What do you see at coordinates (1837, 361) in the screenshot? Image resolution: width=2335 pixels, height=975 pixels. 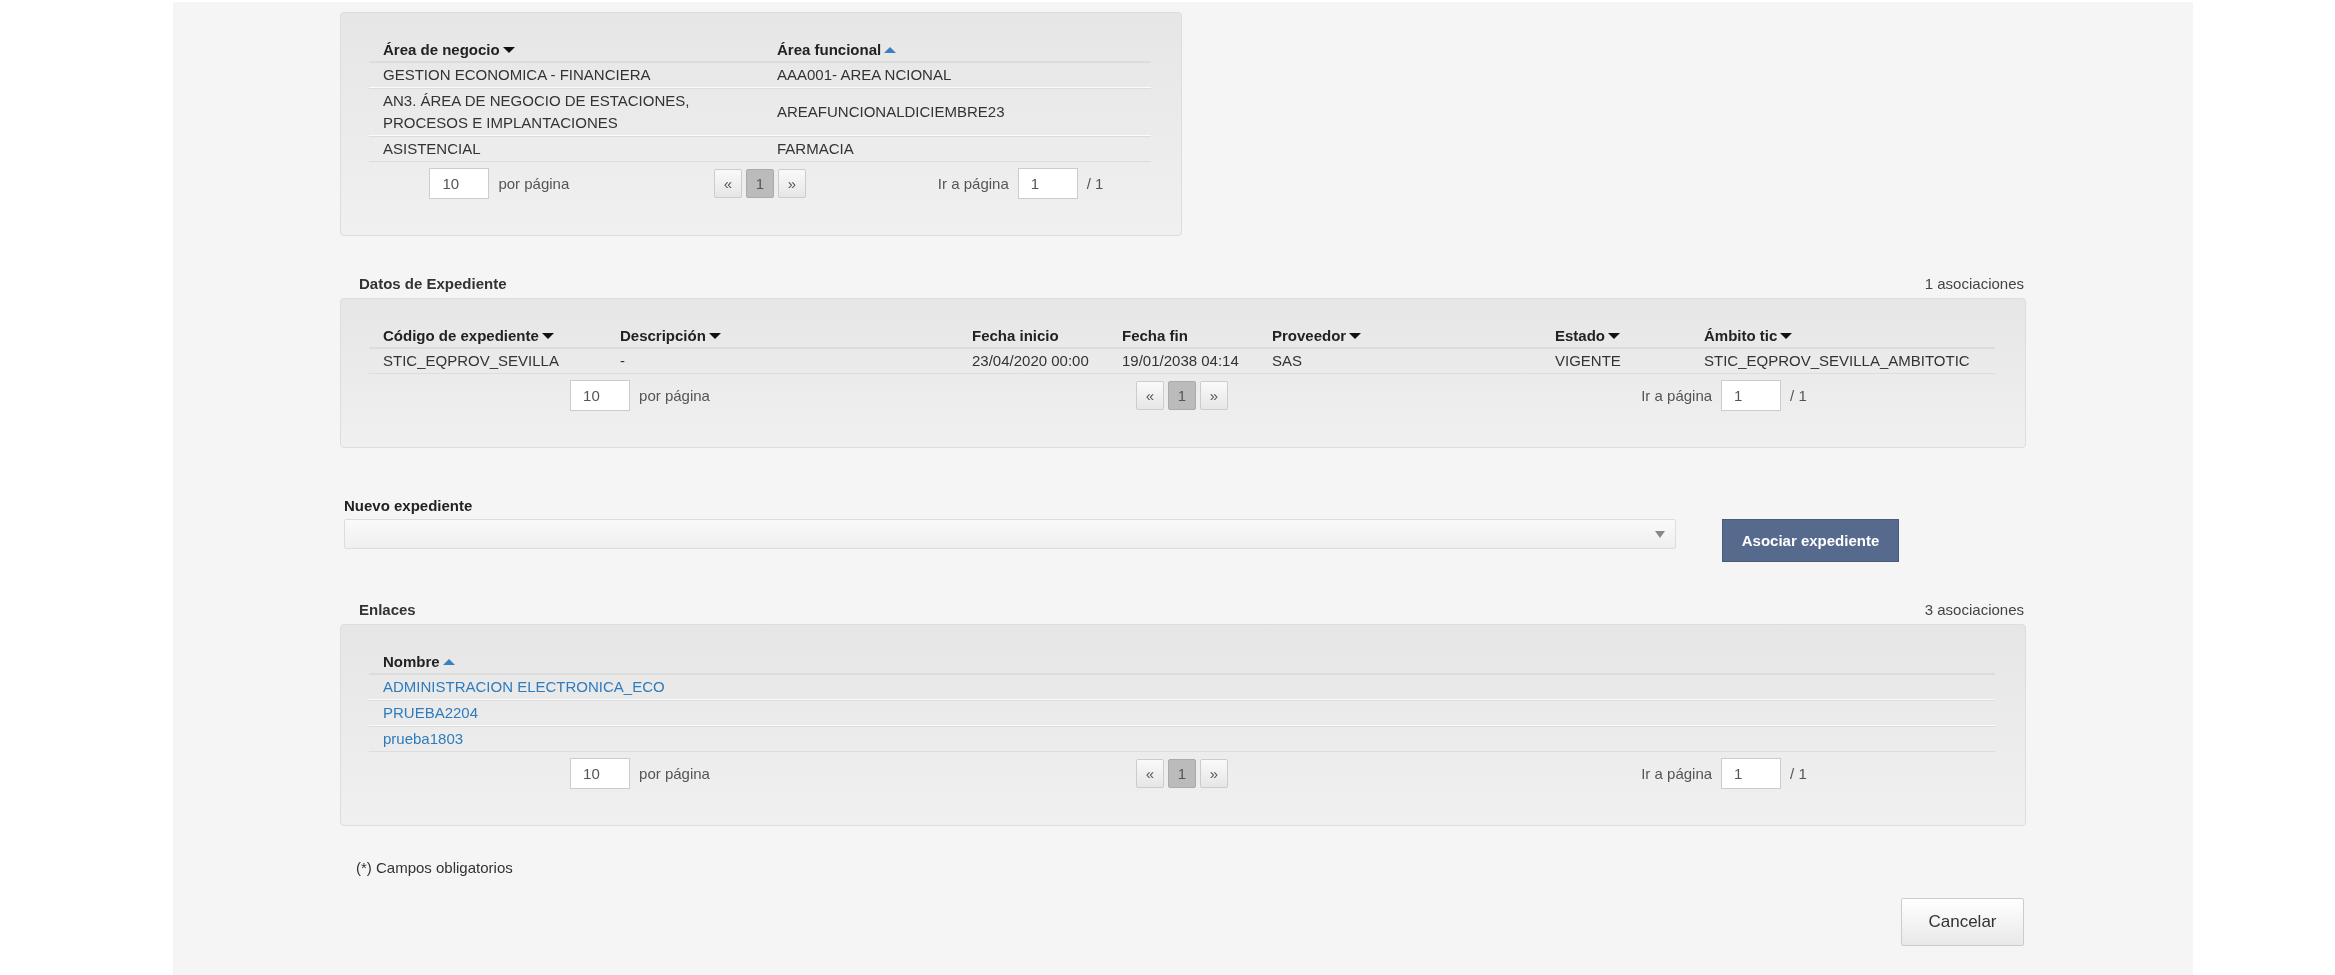 I see `table-cell-text: STIC_EQPROV_SEVILLA_AMBITOTIC` at bounding box center [1837, 361].